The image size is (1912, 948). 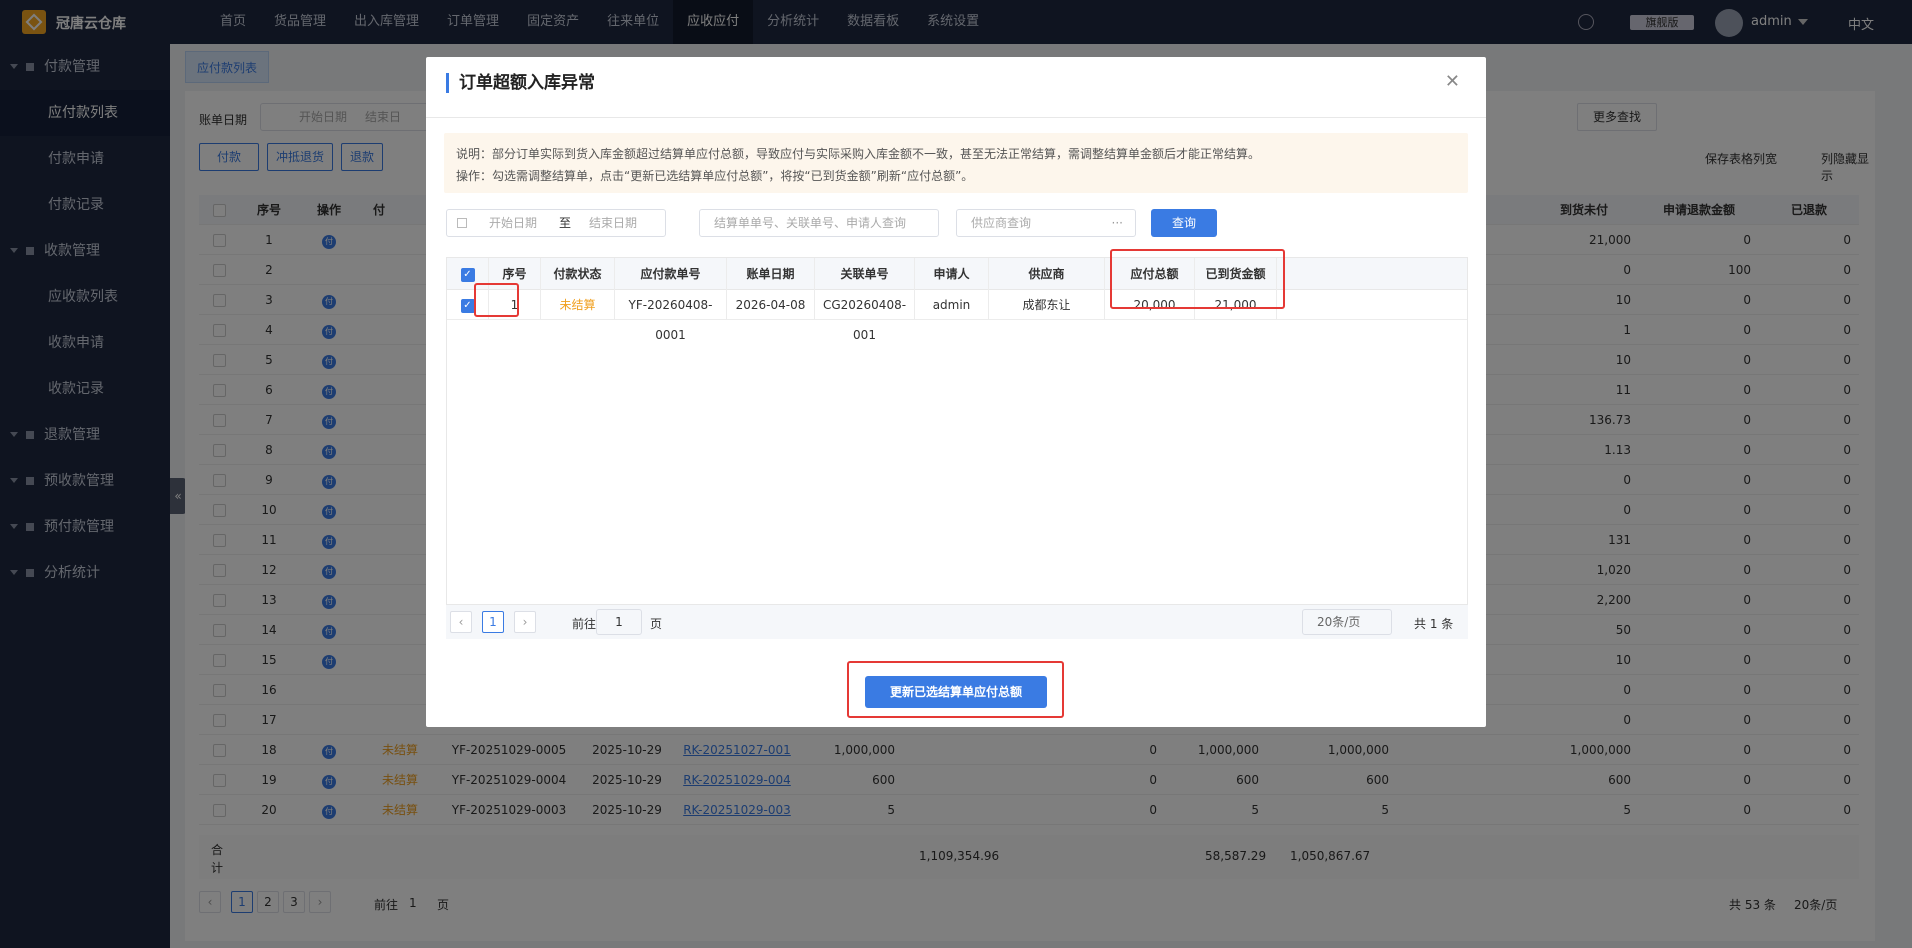 What do you see at coordinates (956, 117) in the screenshot?
I see `divider` at bounding box center [956, 117].